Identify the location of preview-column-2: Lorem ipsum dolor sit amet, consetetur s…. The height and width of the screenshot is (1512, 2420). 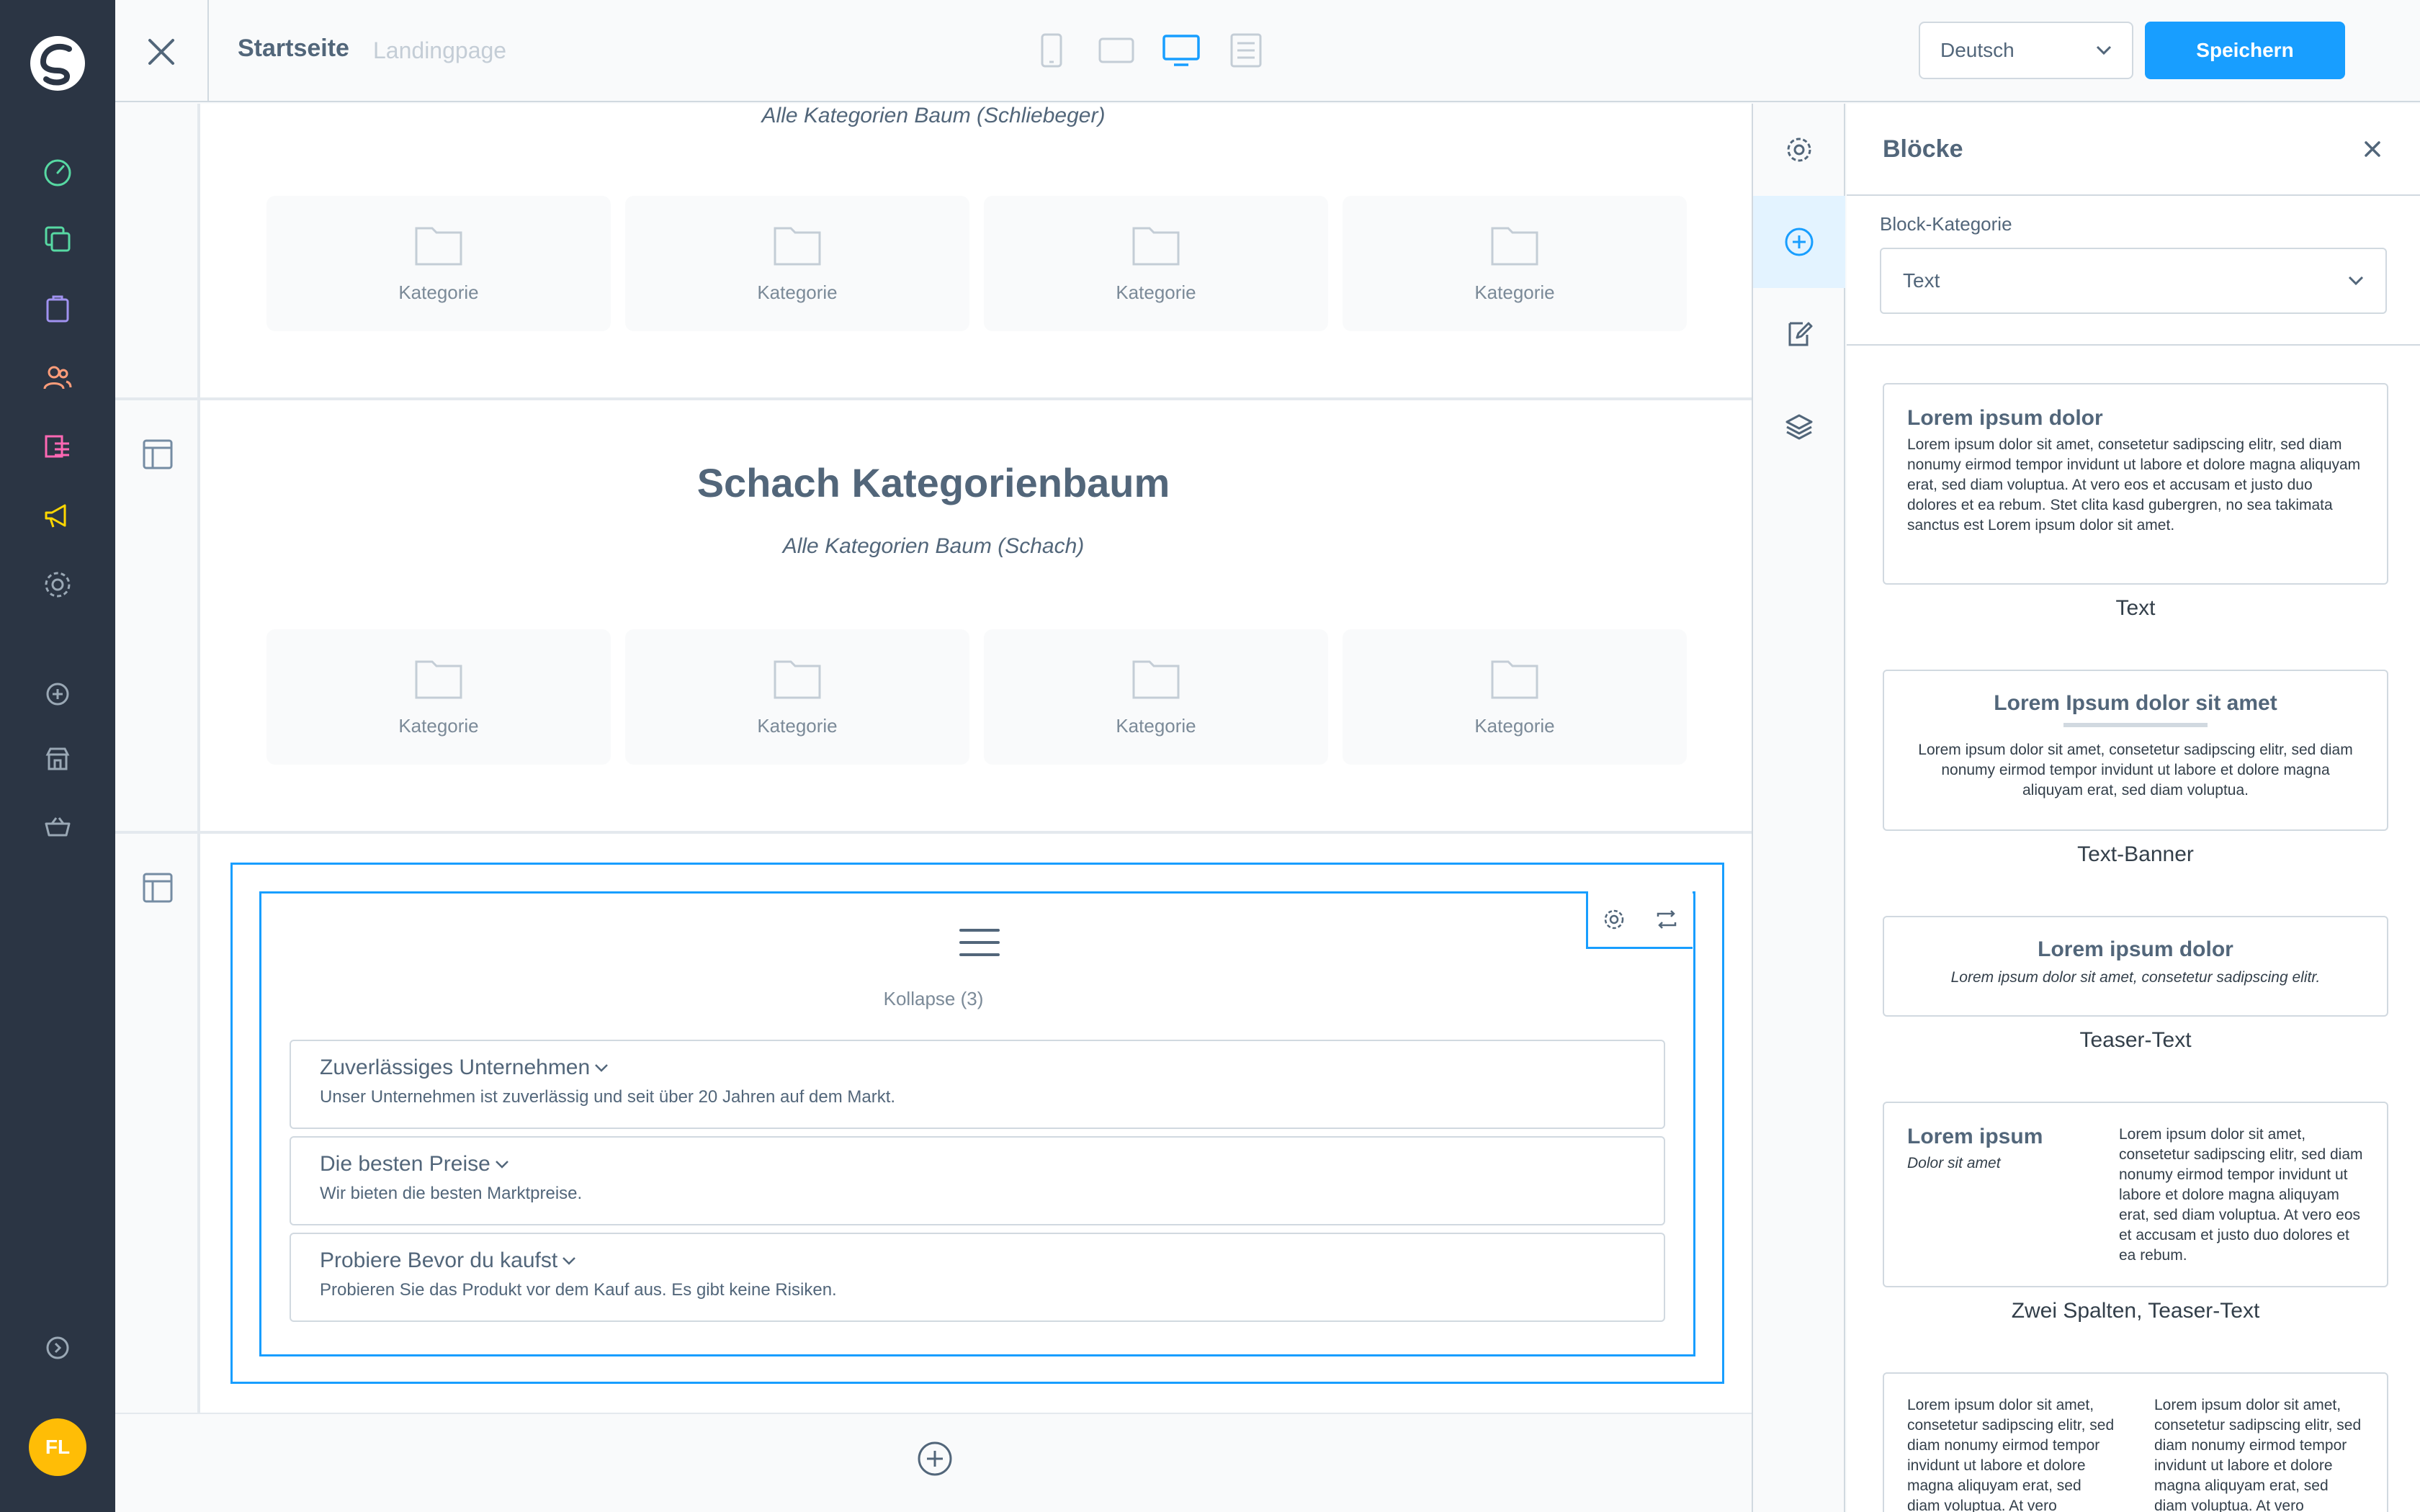
(2258, 1454).